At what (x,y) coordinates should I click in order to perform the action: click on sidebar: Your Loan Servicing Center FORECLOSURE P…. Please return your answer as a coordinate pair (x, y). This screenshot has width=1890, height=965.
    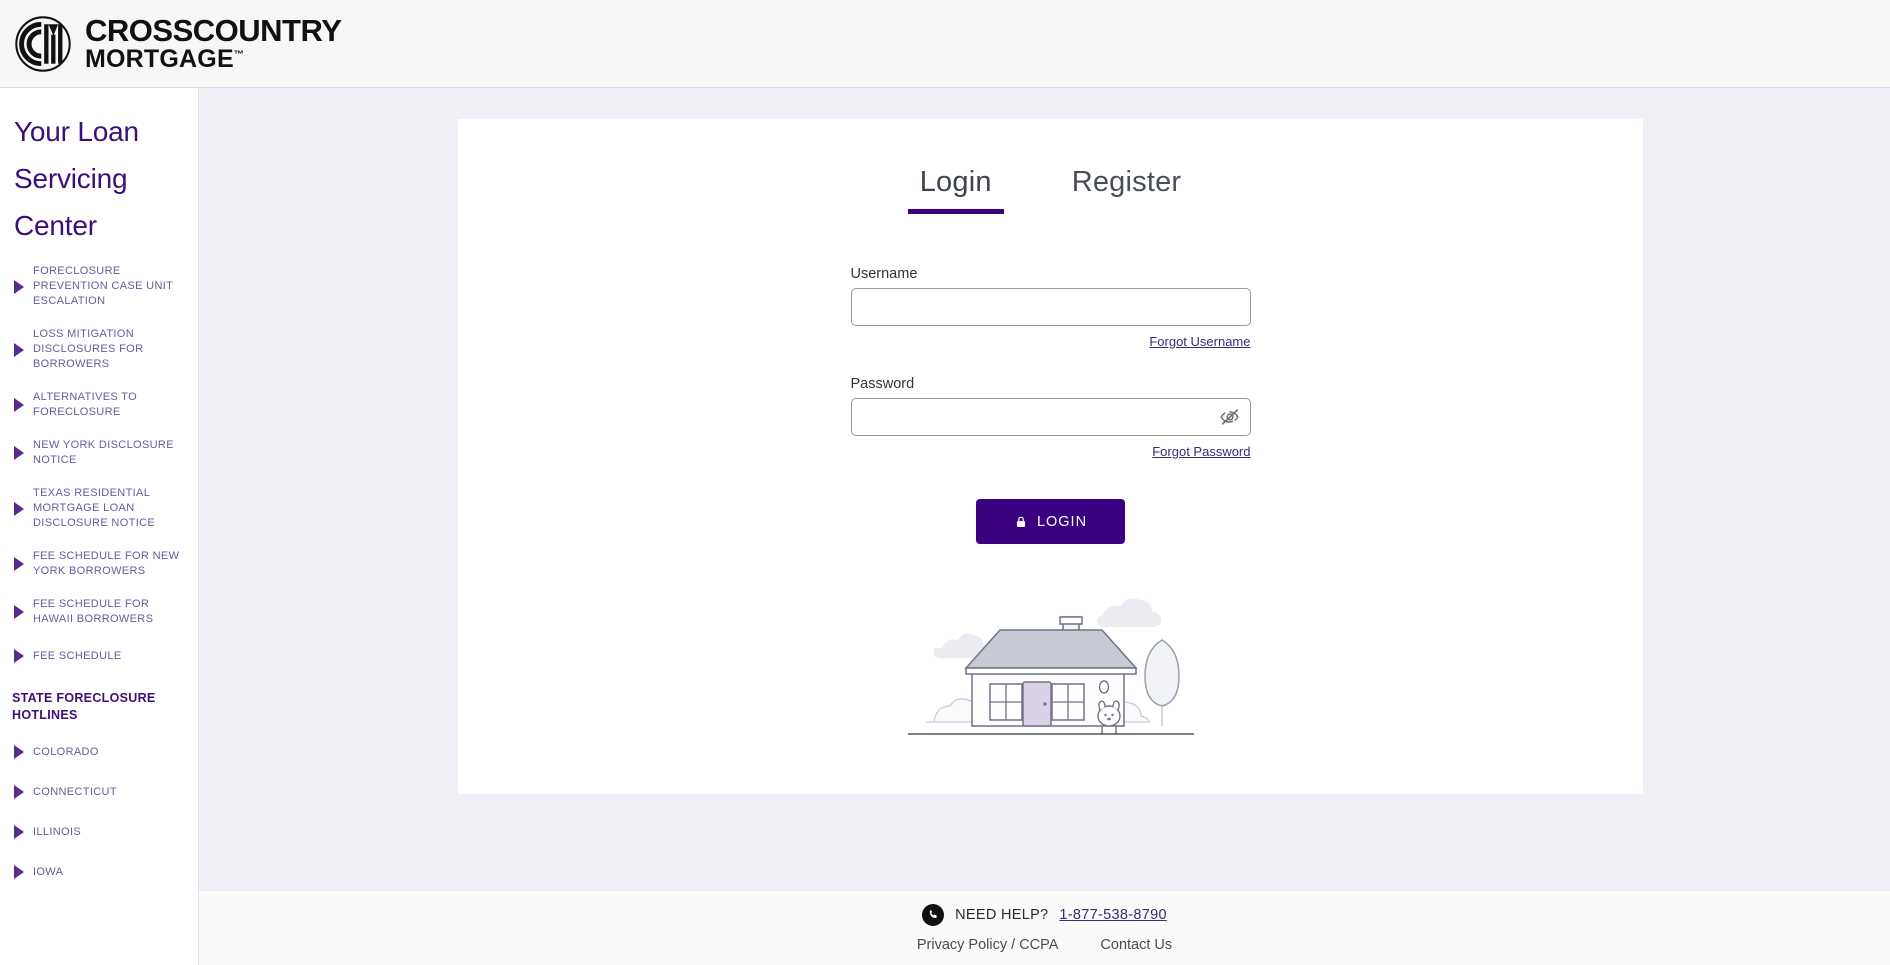
    Looking at the image, I should click on (99, 526).